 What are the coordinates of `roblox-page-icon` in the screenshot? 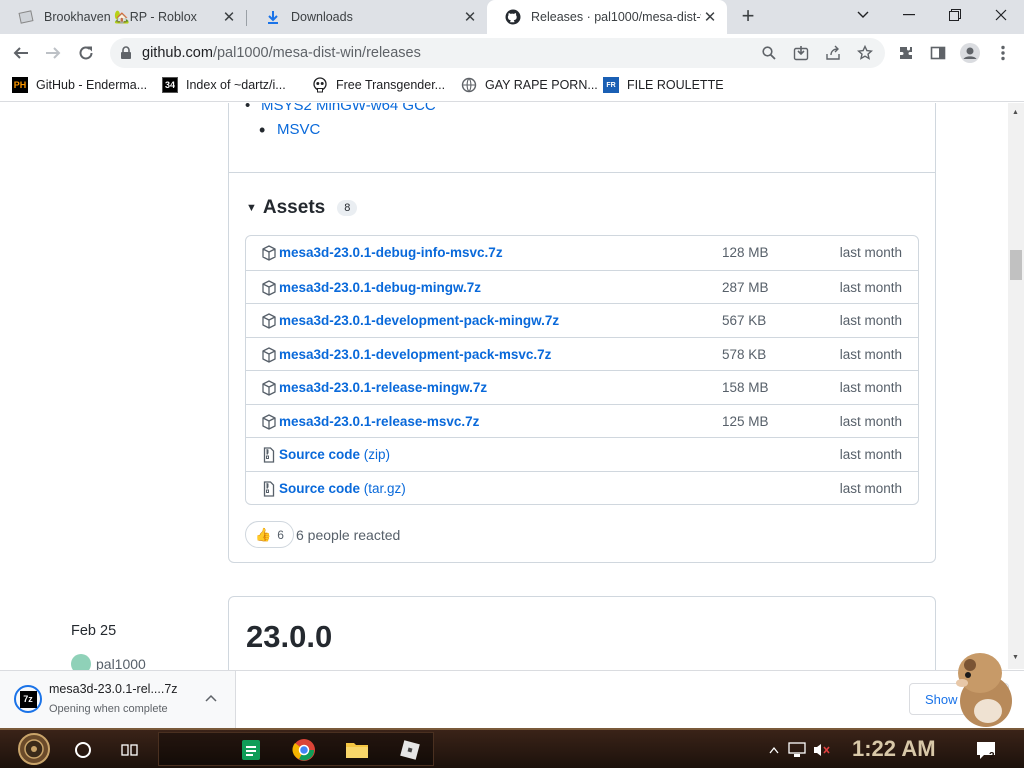 It's located at (26, 17).